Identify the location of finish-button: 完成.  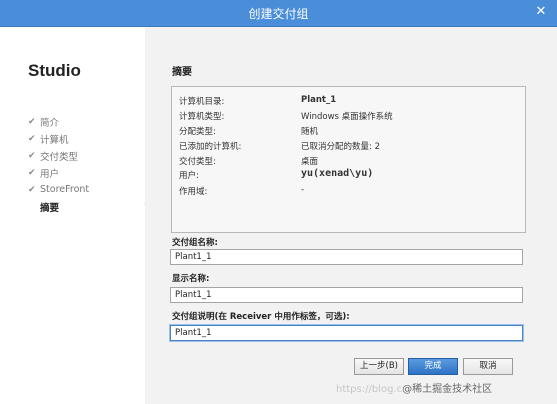
(433, 366).